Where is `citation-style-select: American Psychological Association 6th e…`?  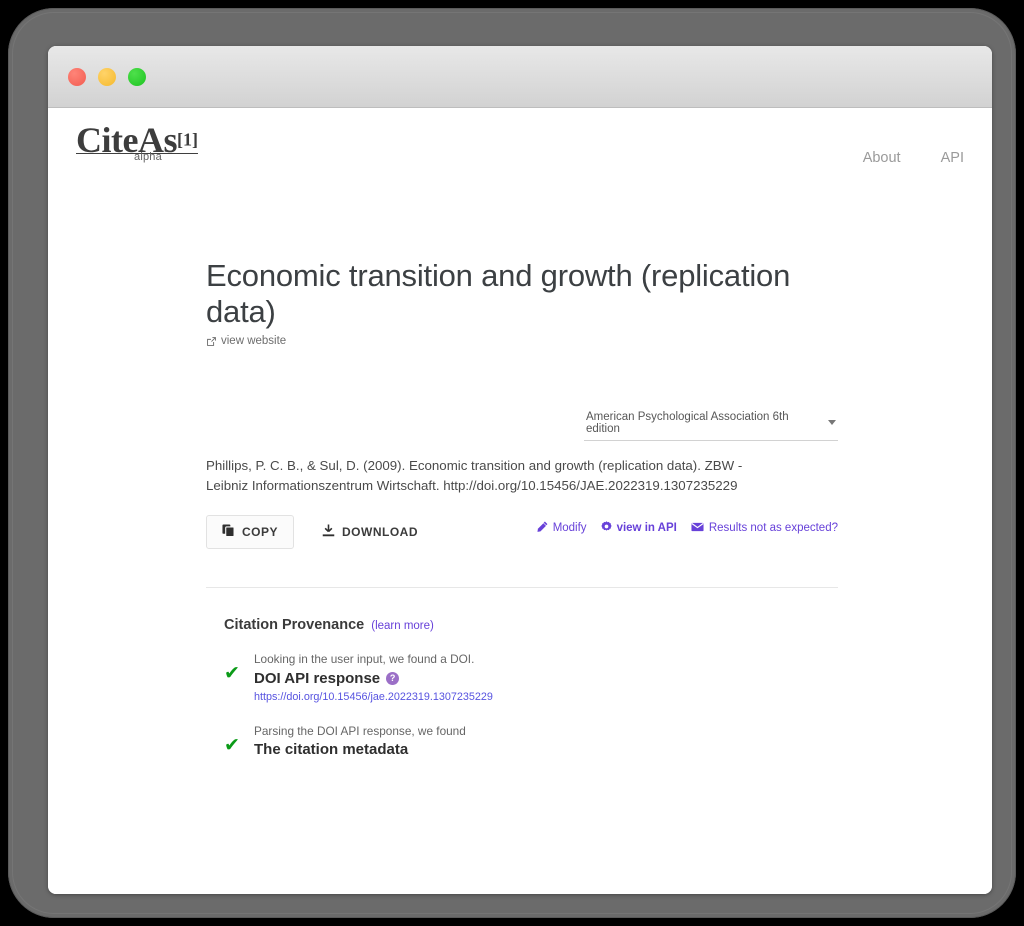 citation-style-select: American Psychological Association 6th e… is located at coordinates (711, 425).